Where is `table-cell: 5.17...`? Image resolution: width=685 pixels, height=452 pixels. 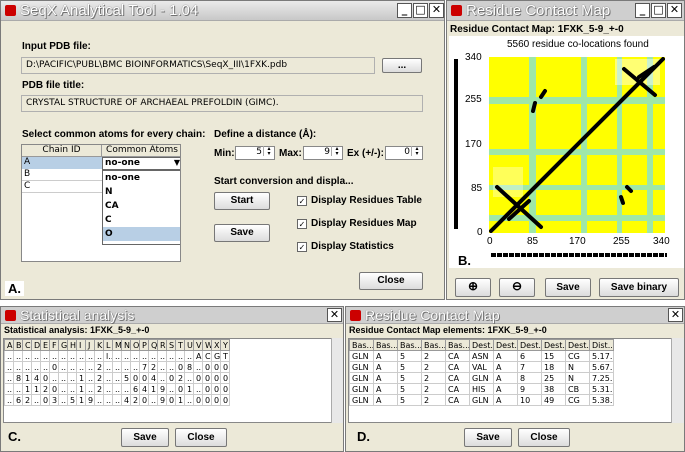
table-cell: 5.17... is located at coordinates (601, 356).